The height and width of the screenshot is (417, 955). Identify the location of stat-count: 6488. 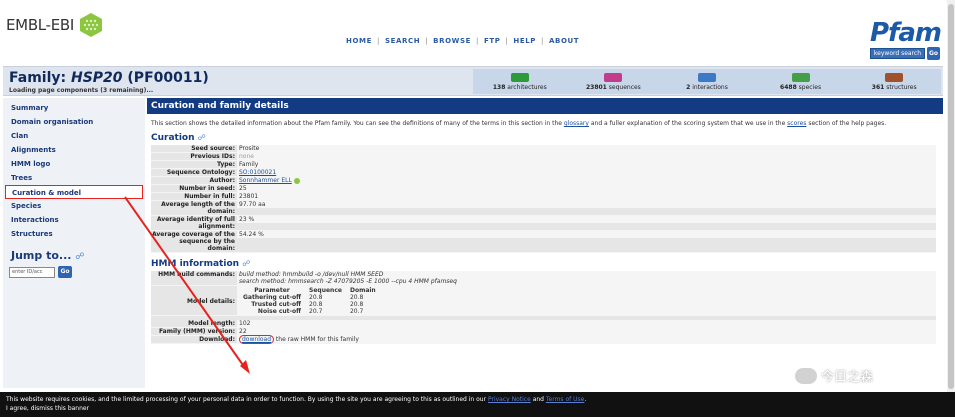
(788, 87).